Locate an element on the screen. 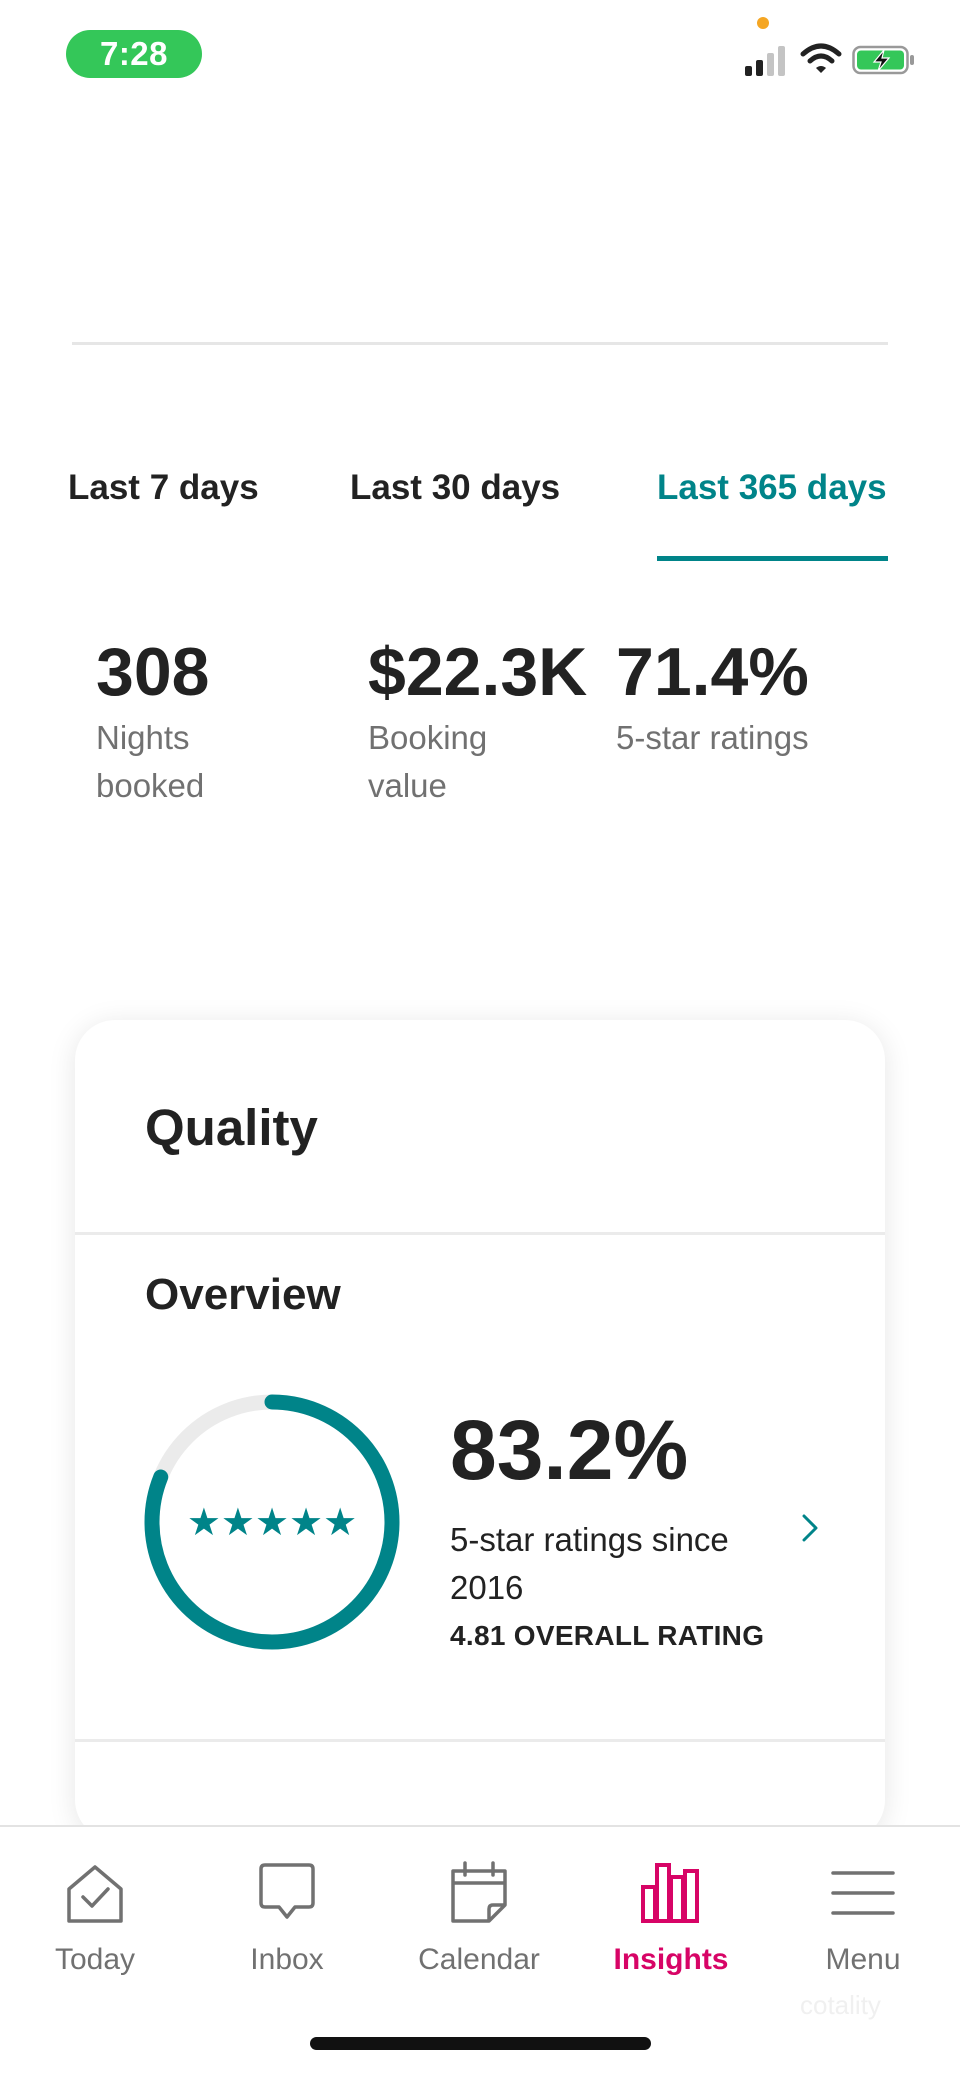 This screenshot has width=960, height=2079. hamburger-menu-icon is located at coordinates (863, 1893).